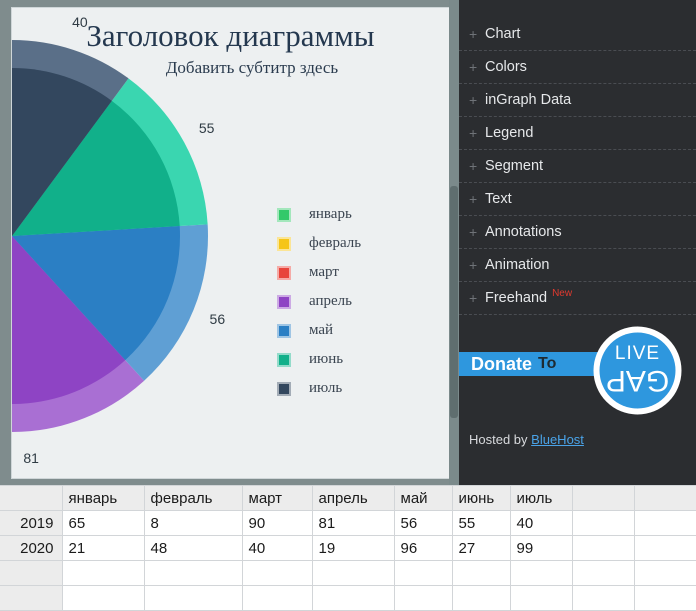  I want to click on sidebar-item-label: Legend, so click(509, 133).